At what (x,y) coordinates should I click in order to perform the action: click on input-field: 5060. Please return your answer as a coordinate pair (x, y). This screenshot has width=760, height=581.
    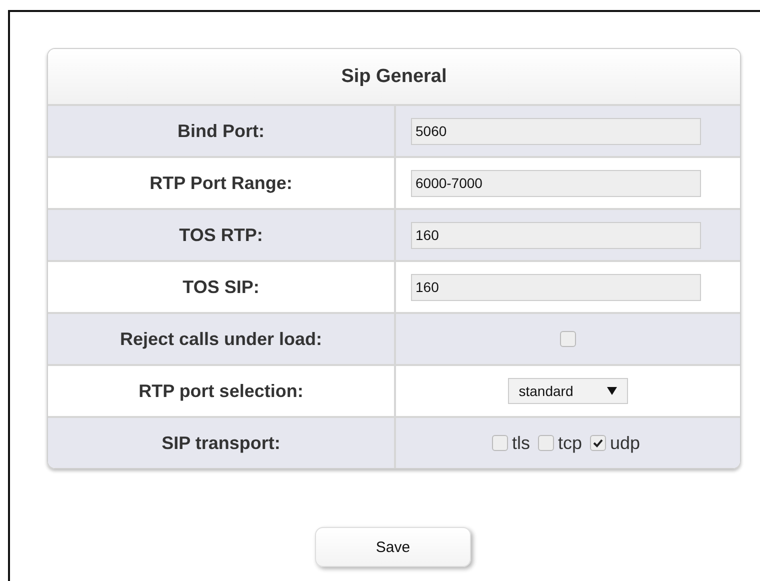
    Looking at the image, I should click on (555, 131).